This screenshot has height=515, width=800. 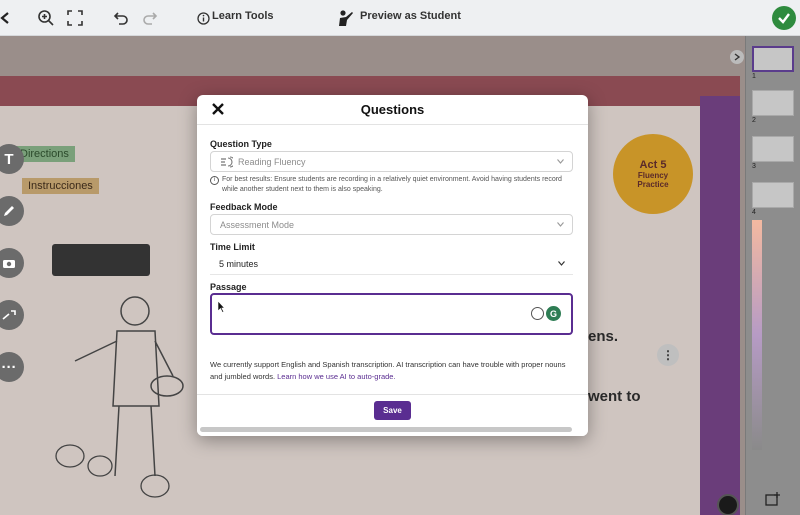 I want to click on preview-as-student-button: Preview as Student, so click(x=410, y=16).